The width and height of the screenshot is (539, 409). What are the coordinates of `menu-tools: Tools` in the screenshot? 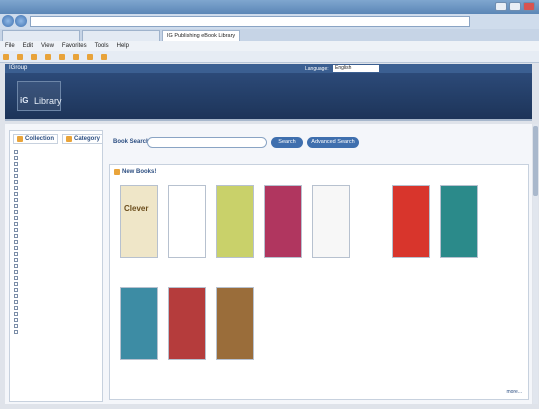 It's located at (102, 46).